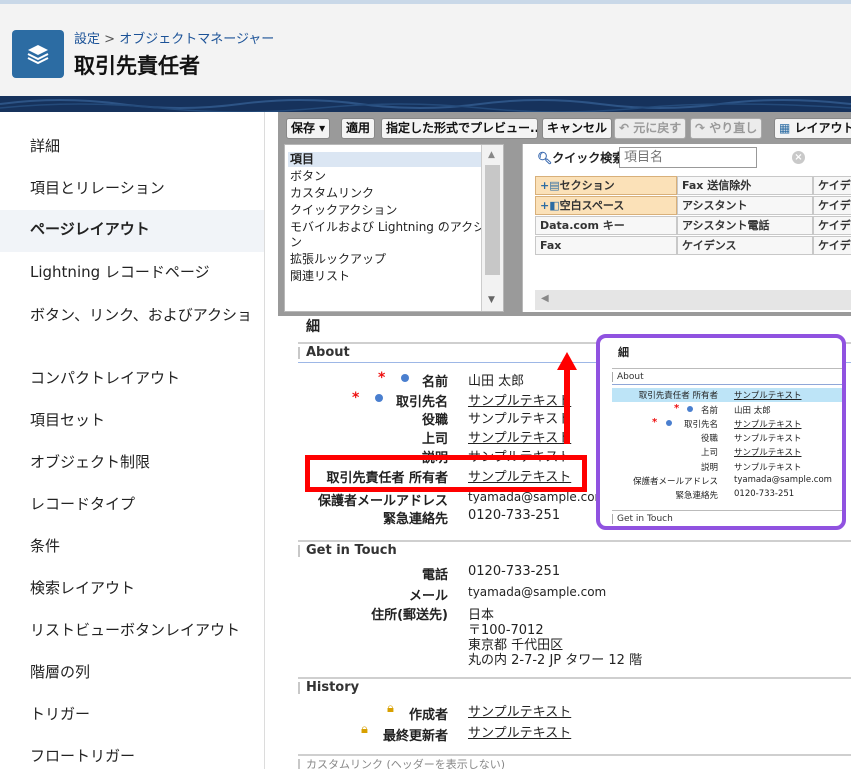 This screenshot has width=851, height=769. What do you see at coordinates (574, 761) in the screenshot?
I see `section-custom-links: カスタムリンク (ヘッダーを表示しない)` at bounding box center [574, 761].